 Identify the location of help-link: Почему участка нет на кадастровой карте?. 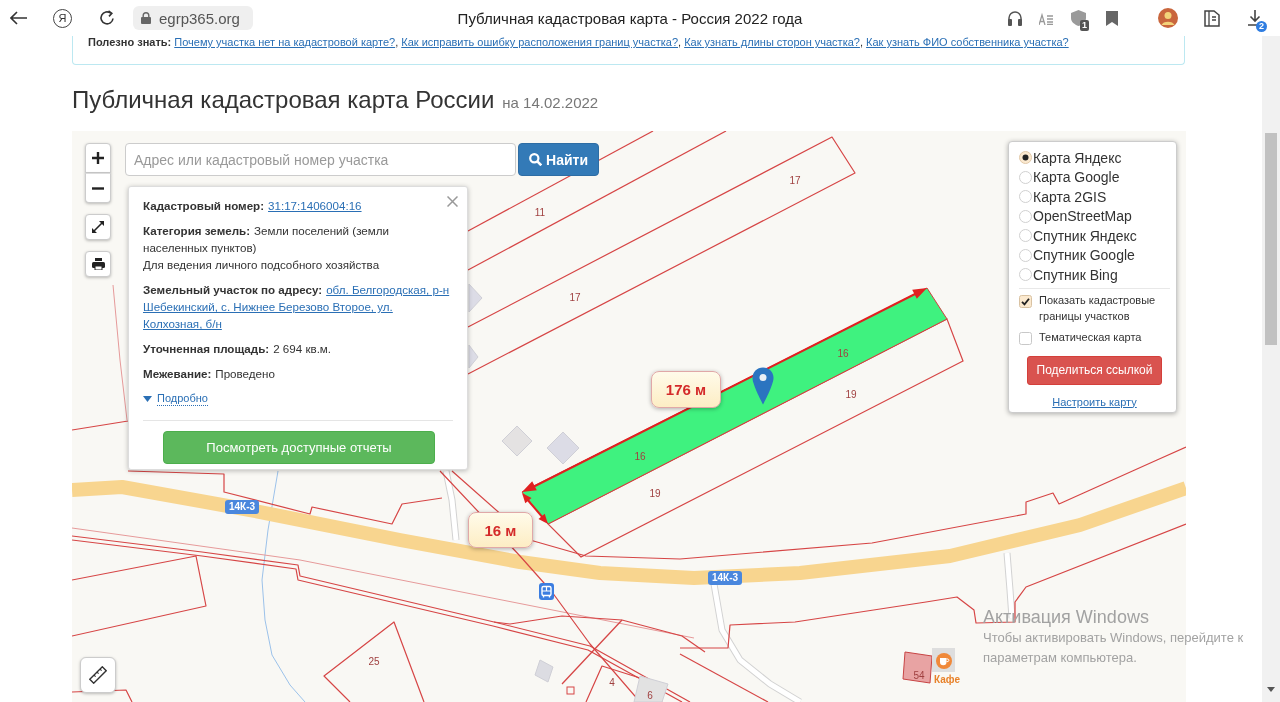
(285, 42).